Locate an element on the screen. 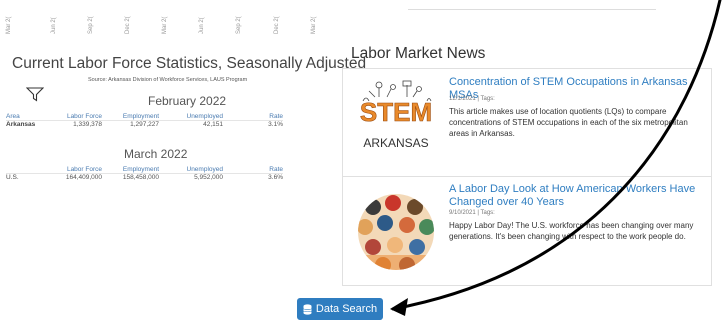  cell-area: Arkansas is located at coordinates (27, 124).